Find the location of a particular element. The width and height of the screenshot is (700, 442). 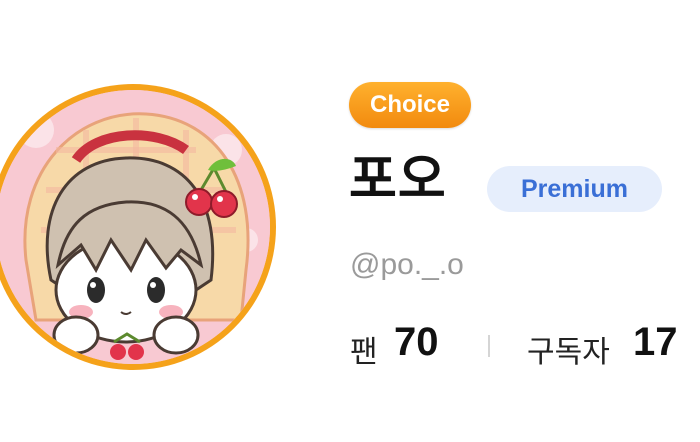

premium-badge: Premium is located at coordinates (574, 189).